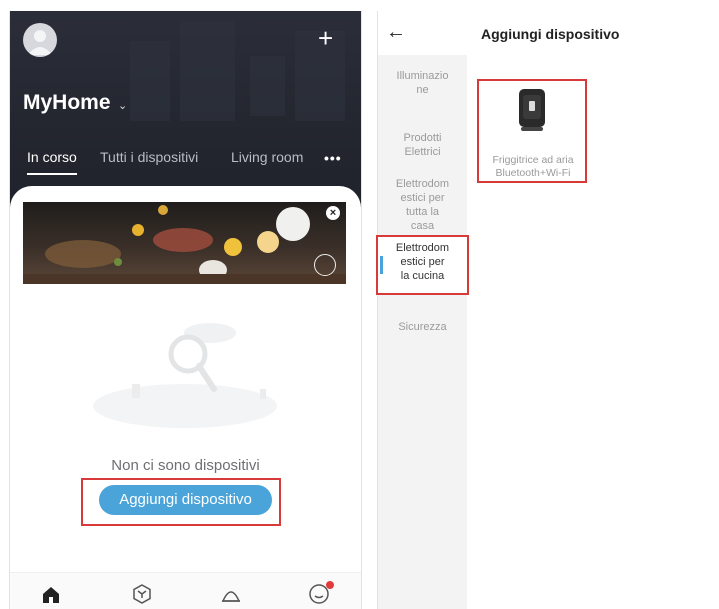 Image resolution: width=719 pixels, height=609 pixels. I want to click on room-tabs: In corso Tutti i dispositivi Living room, so click(185, 162).